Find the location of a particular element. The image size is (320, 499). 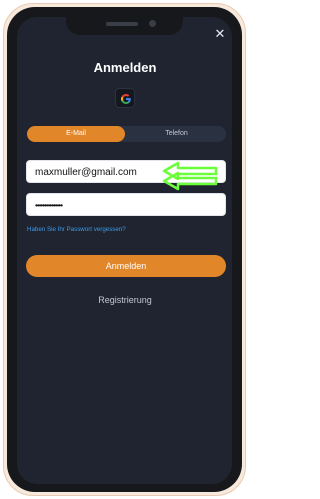

google-login-button is located at coordinates (125, 98).